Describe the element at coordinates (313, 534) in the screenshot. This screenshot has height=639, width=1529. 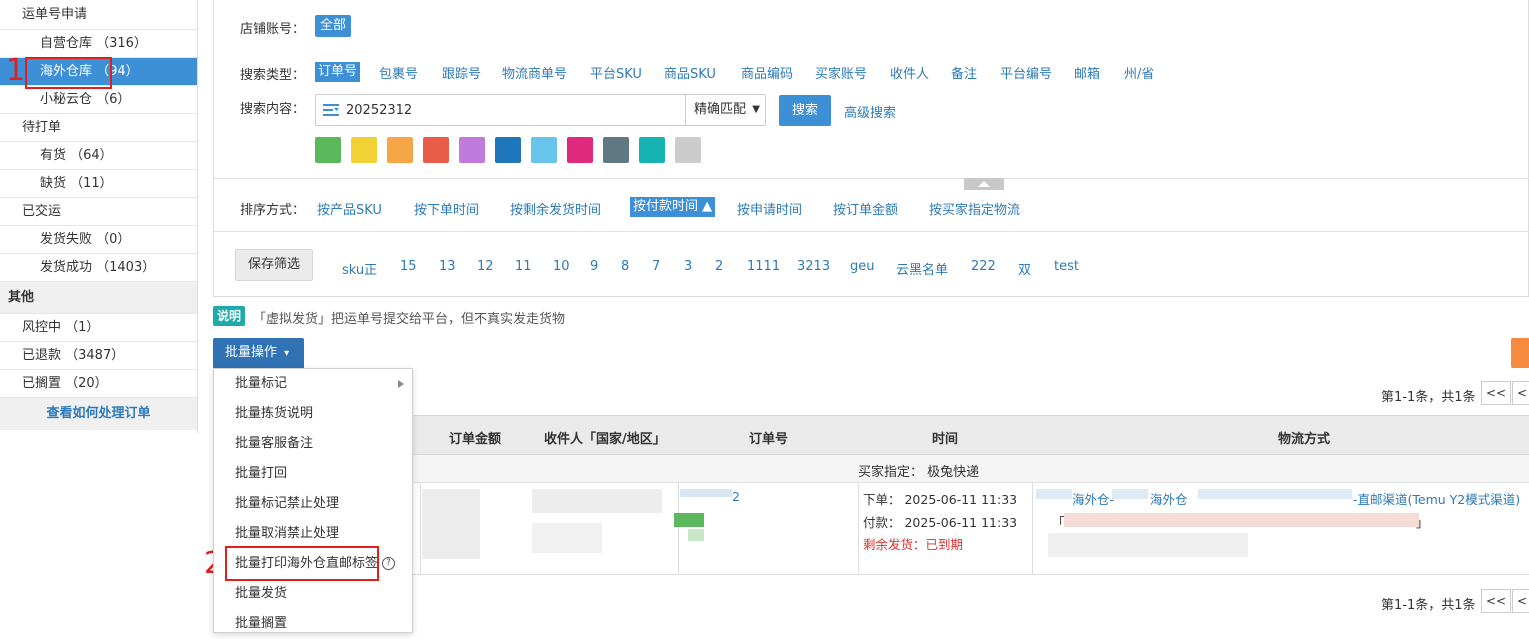
I see `menu-item-bulk-unforbid: 批量取消禁止处理` at that location.